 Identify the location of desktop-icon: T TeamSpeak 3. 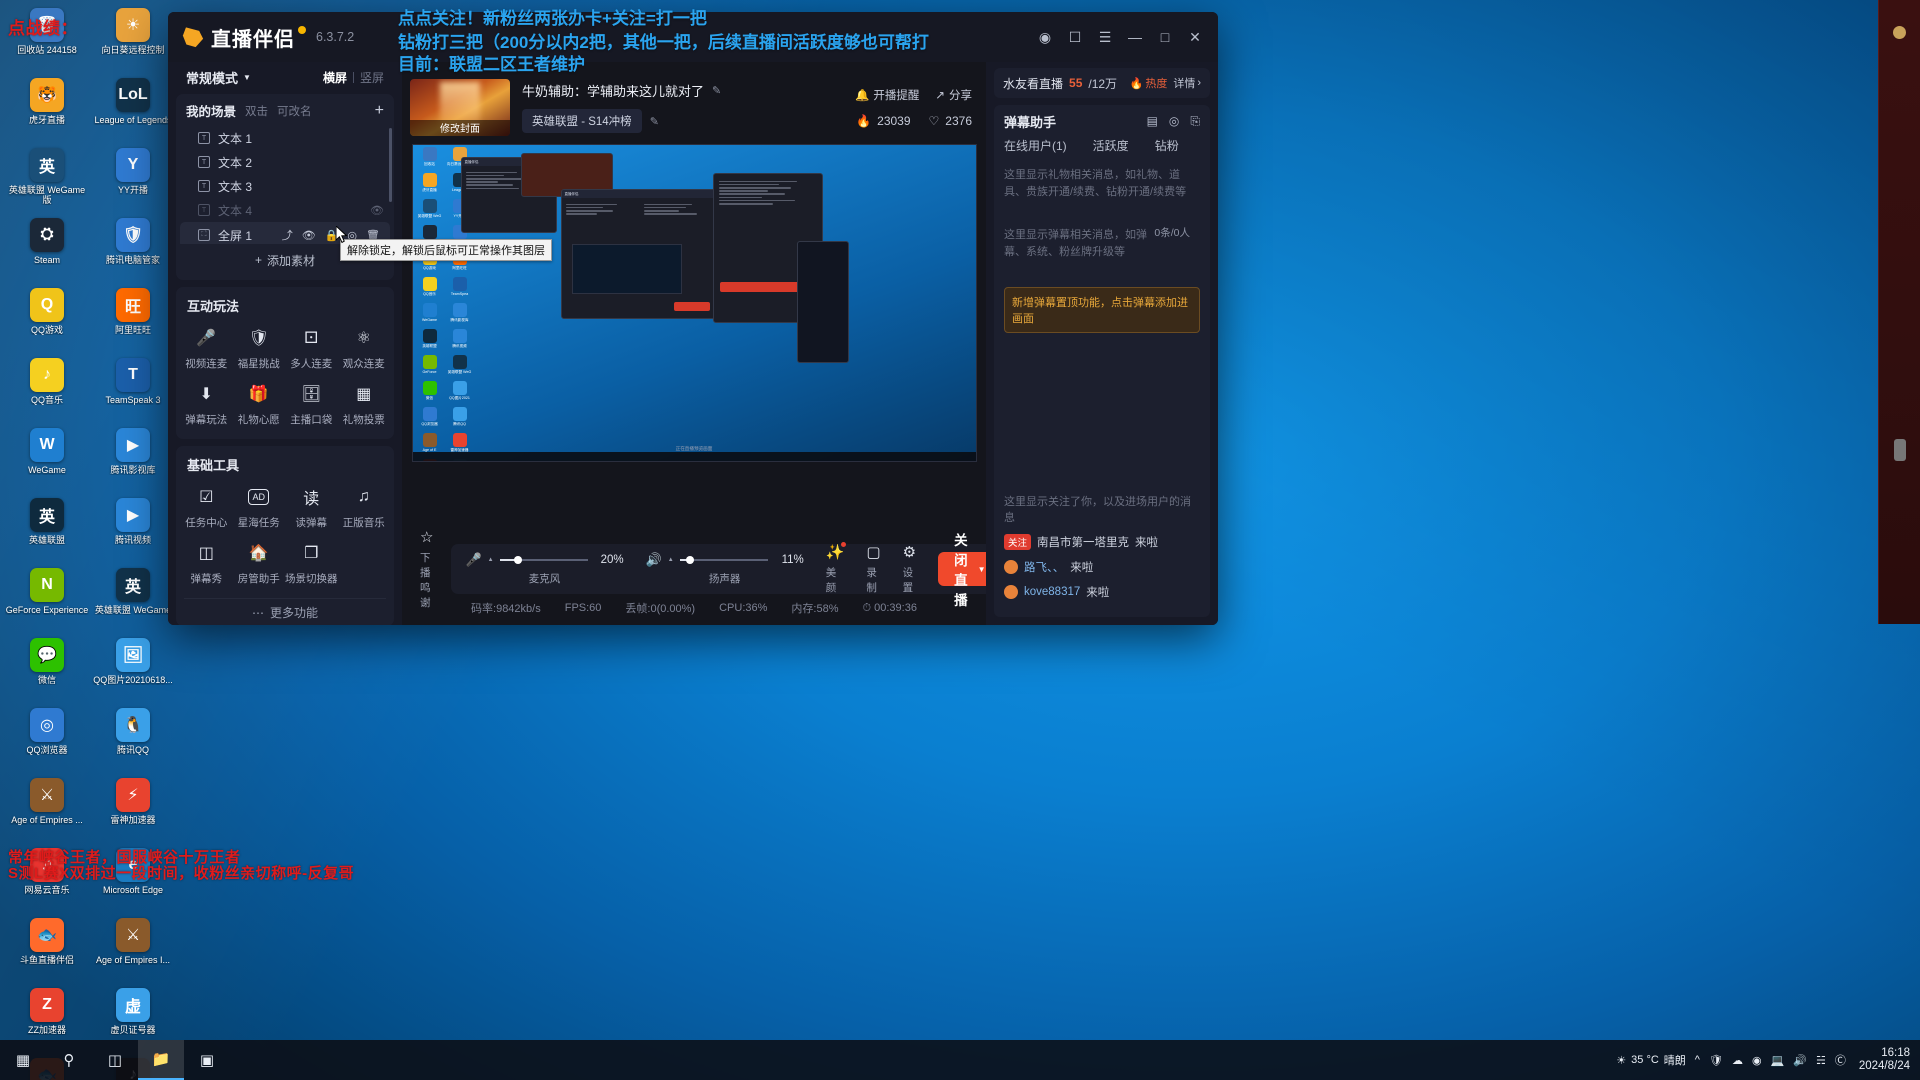
(133, 390).